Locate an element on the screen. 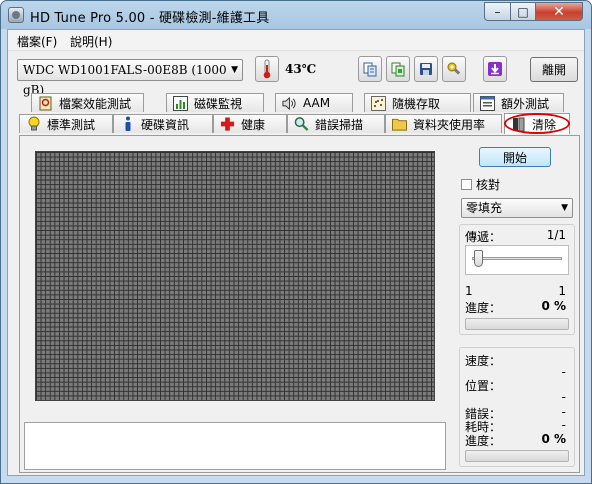  tab-disk-monitor: 磁碟監視 is located at coordinates (215, 102).